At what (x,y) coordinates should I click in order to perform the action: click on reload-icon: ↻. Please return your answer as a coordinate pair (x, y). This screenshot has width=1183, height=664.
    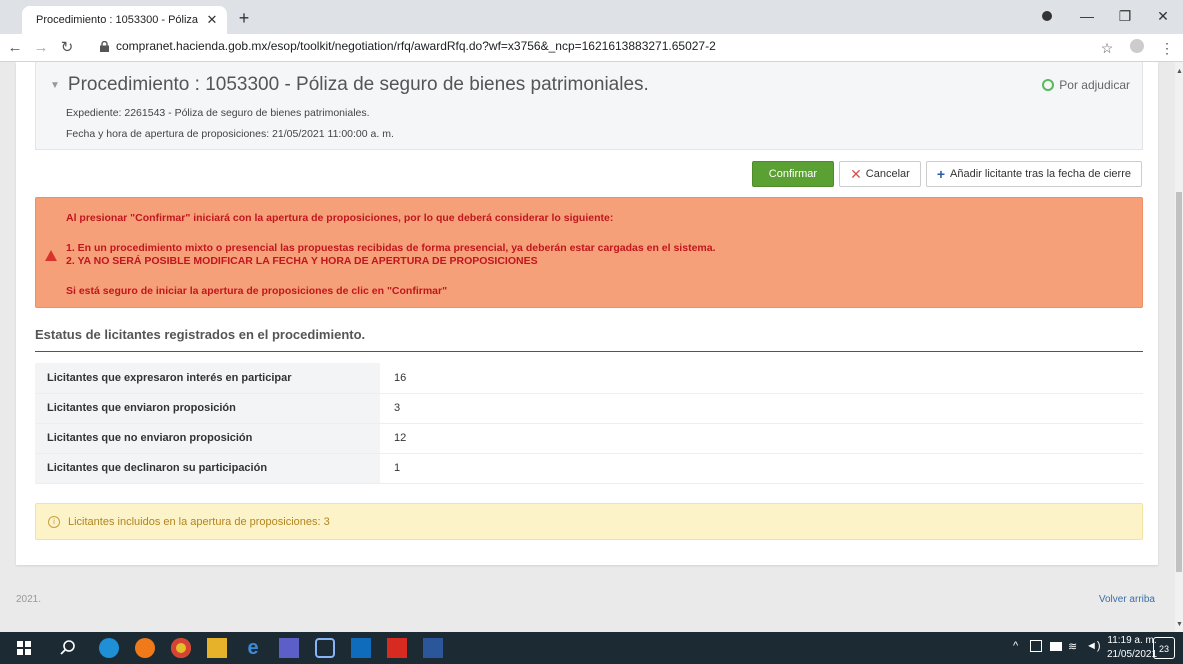
    Looking at the image, I should click on (67, 48).